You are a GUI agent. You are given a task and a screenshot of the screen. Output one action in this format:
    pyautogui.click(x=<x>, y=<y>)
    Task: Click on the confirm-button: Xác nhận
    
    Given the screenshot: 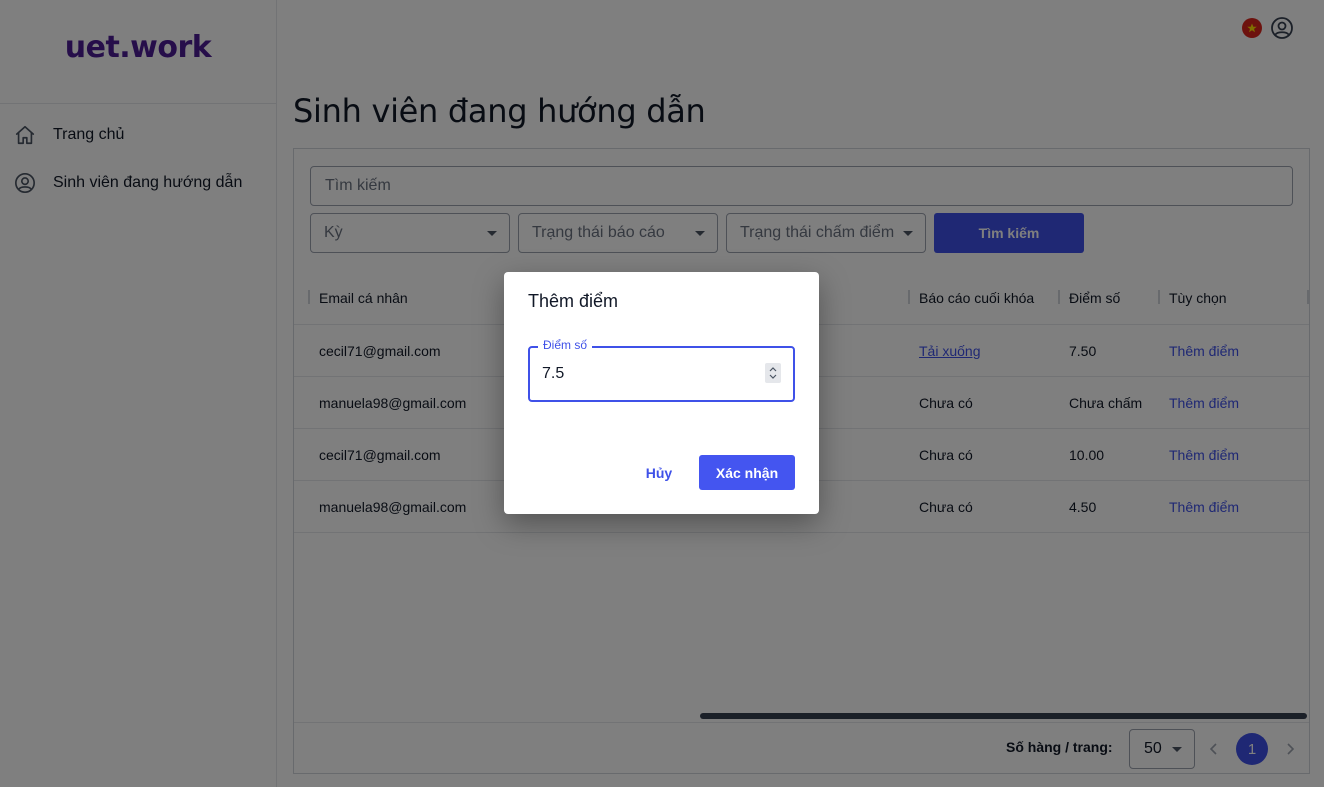 What is the action you would take?
    pyautogui.click(x=747, y=472)
    